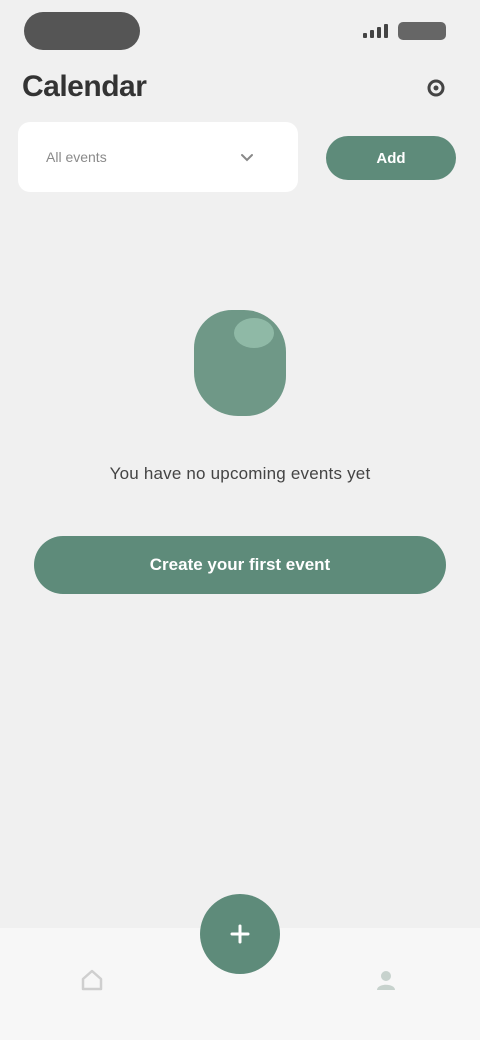 This screenshot has height=1040, width=480. I want to click on select-value: All events, so click(76, 157).